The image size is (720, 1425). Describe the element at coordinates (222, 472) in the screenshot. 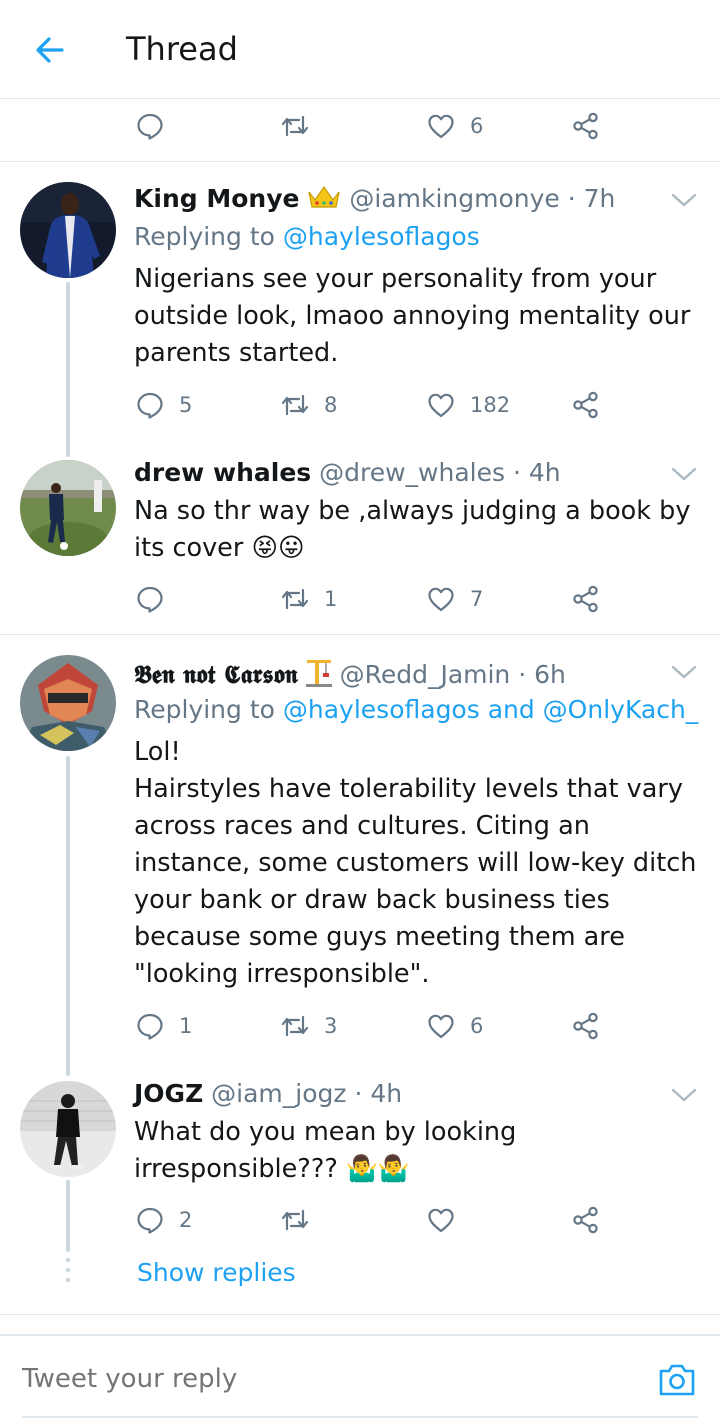

I see `user-name: drew whales` at that location.